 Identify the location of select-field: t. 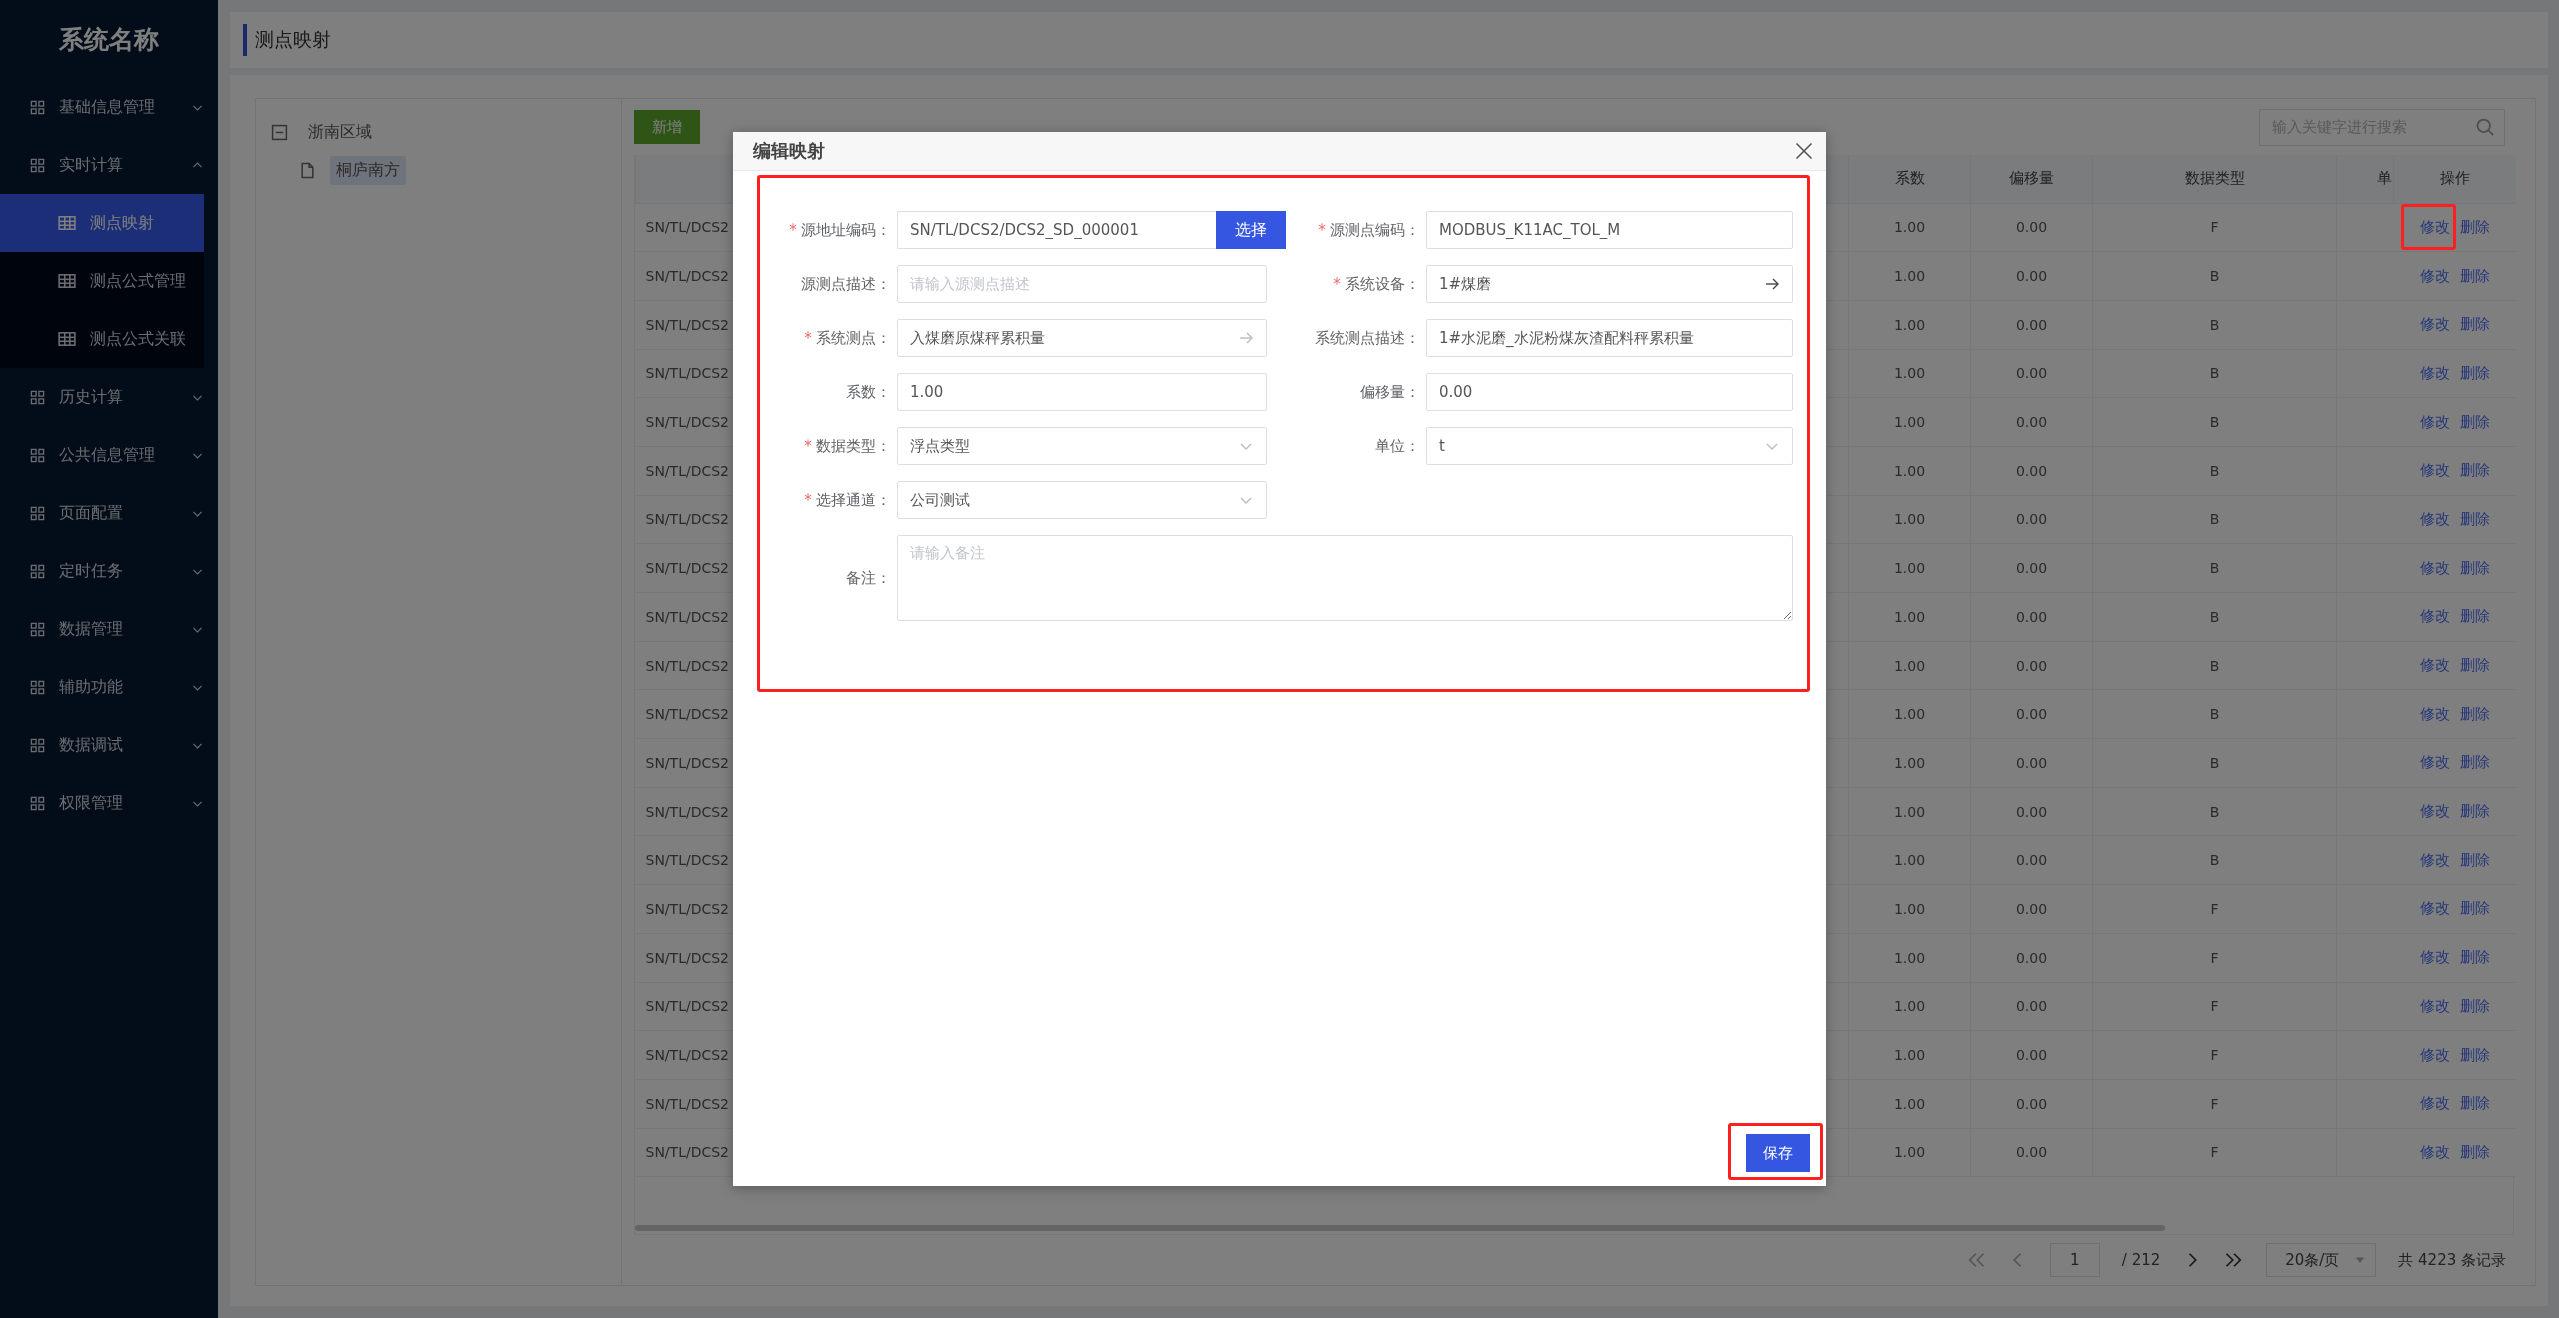
(1609, 446).